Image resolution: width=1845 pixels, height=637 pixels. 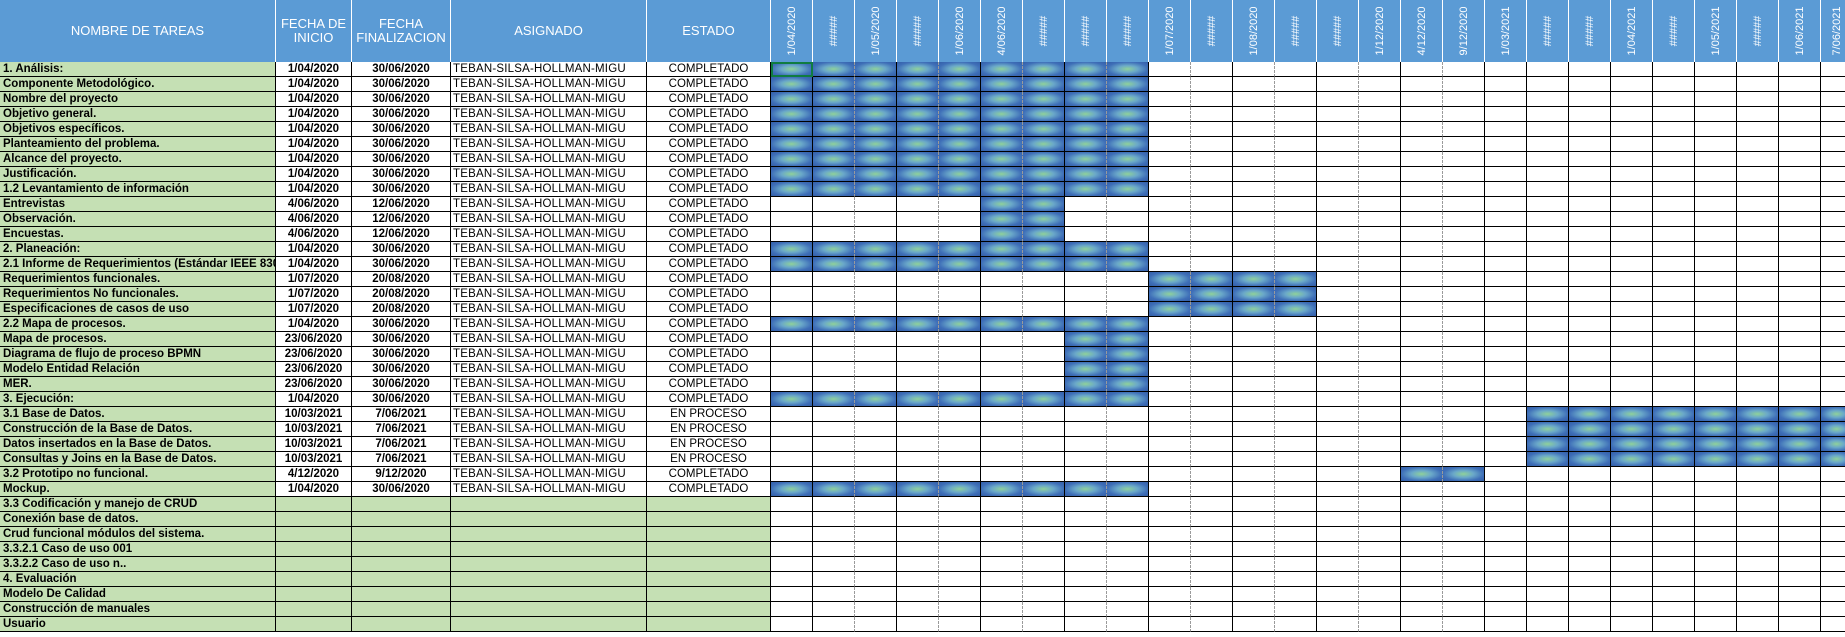 What do you see at coordinates (1716, 31) in the screenshot?
I see `date-column-header: 1/05/2021` at bounding box center [1716, 31].